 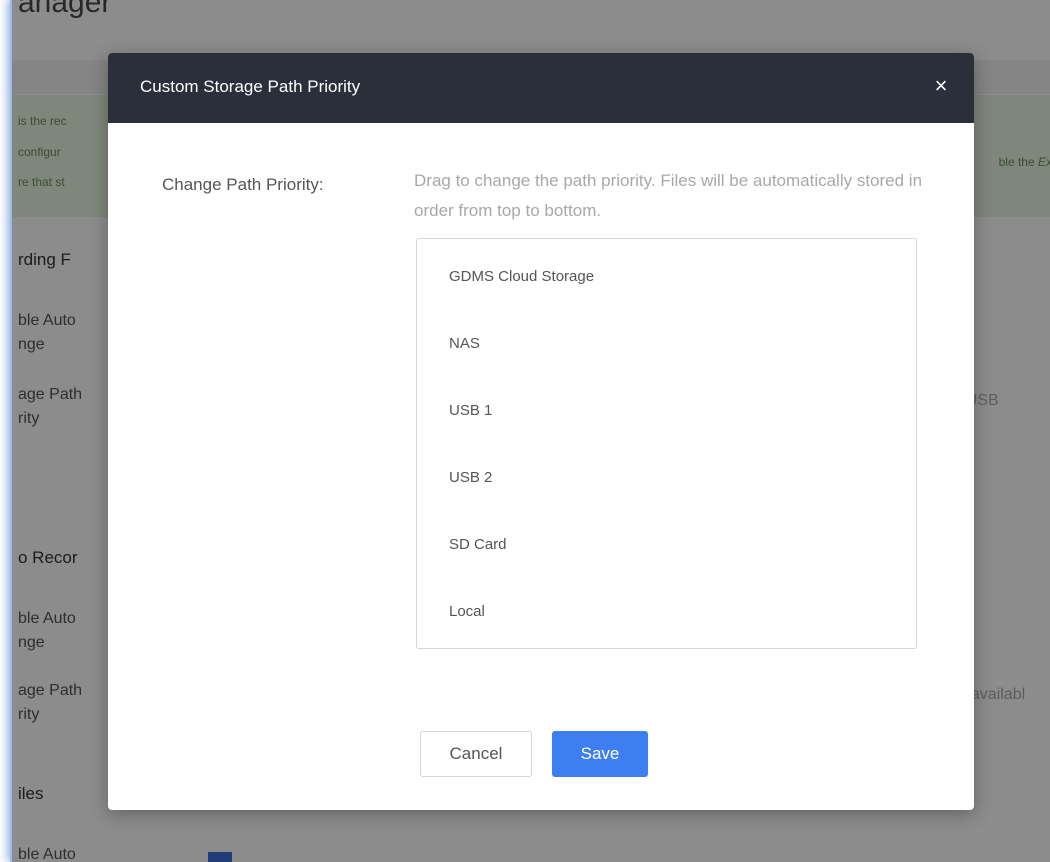 What do you see at coordinates (666, 343) in the screenshot?
I see `path-item-nas: NAS` at bounding box center [666, 343].